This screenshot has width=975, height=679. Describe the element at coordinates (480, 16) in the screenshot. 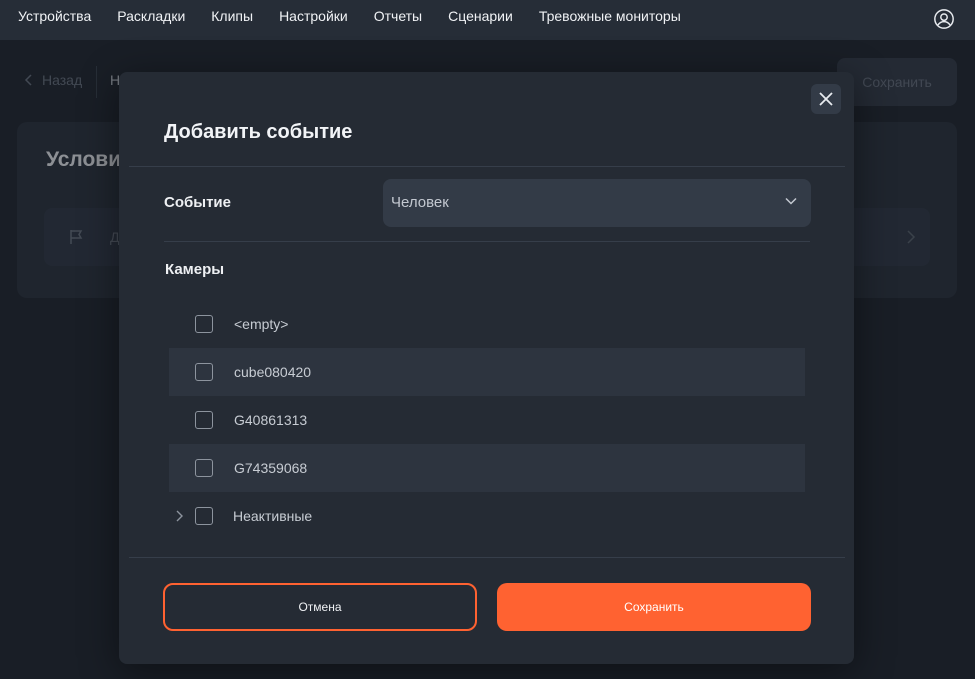

I see `nav-item-scenarios: Сценарии` at that location.